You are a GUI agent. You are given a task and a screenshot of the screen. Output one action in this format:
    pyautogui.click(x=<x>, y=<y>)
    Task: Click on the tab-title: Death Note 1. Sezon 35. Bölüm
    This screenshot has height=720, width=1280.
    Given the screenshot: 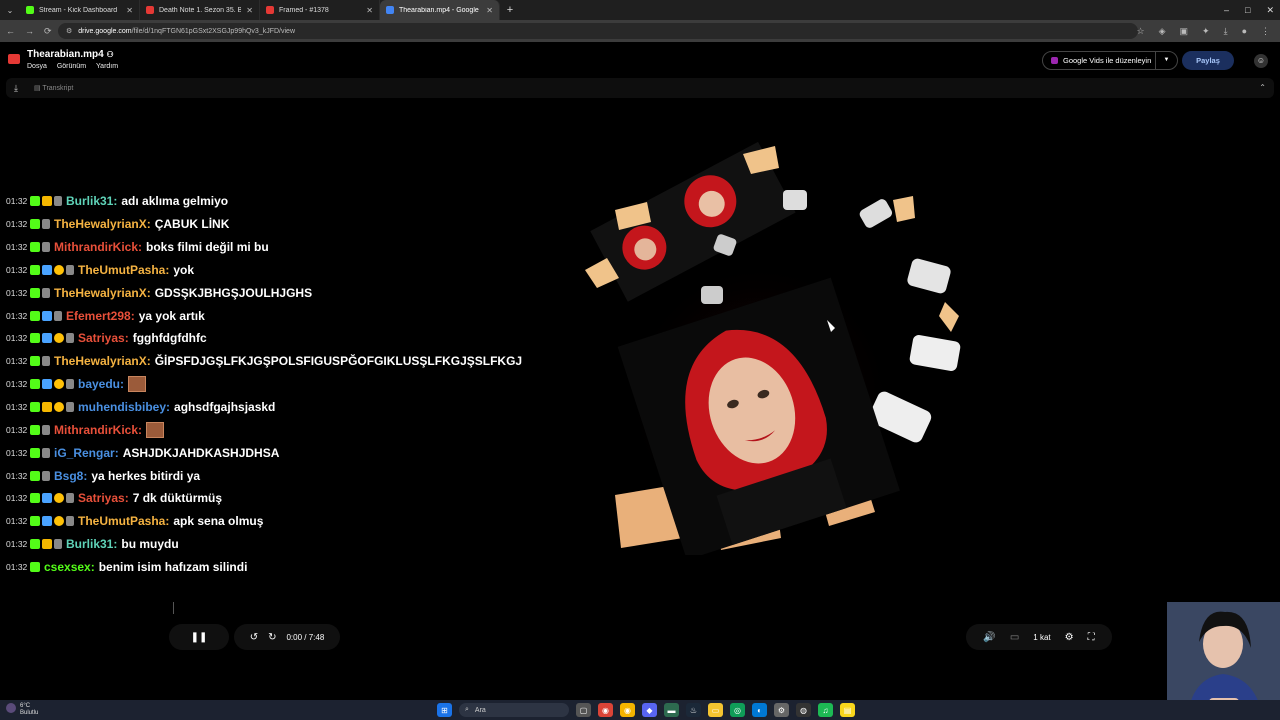 What is the action you would take?
    pyautogui.click(x=200, y=10)
    